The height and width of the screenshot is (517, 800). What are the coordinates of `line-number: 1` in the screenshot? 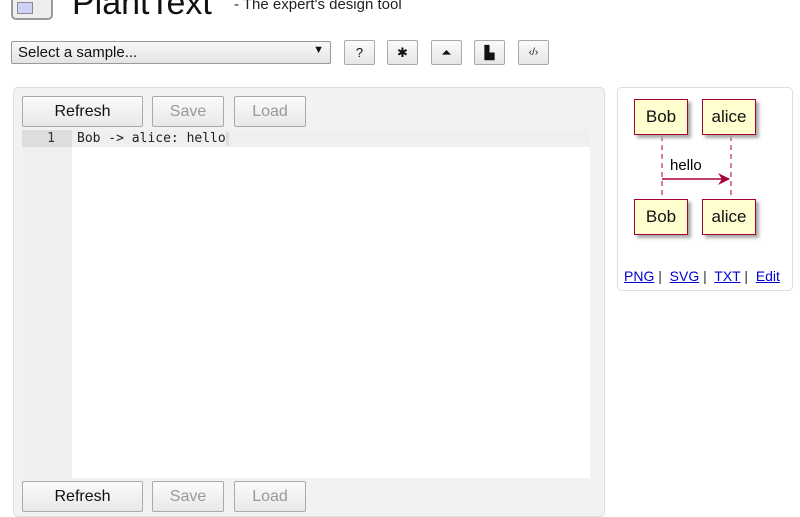 It's located at (47, 138).